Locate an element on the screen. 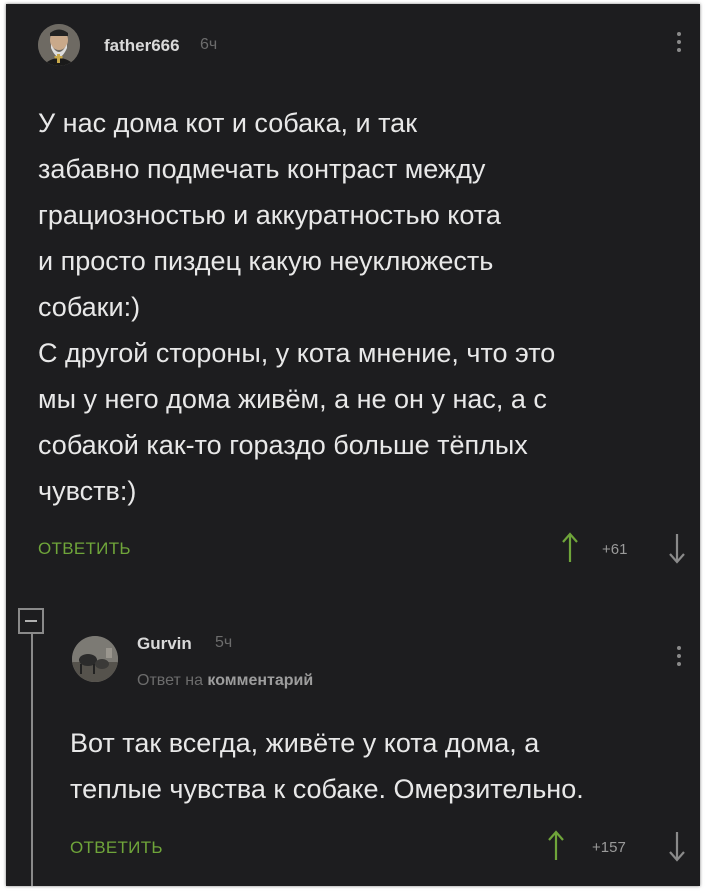 This screenshot has height=892, width=707. comment-username: father666 is located at coordinates (142, 46).